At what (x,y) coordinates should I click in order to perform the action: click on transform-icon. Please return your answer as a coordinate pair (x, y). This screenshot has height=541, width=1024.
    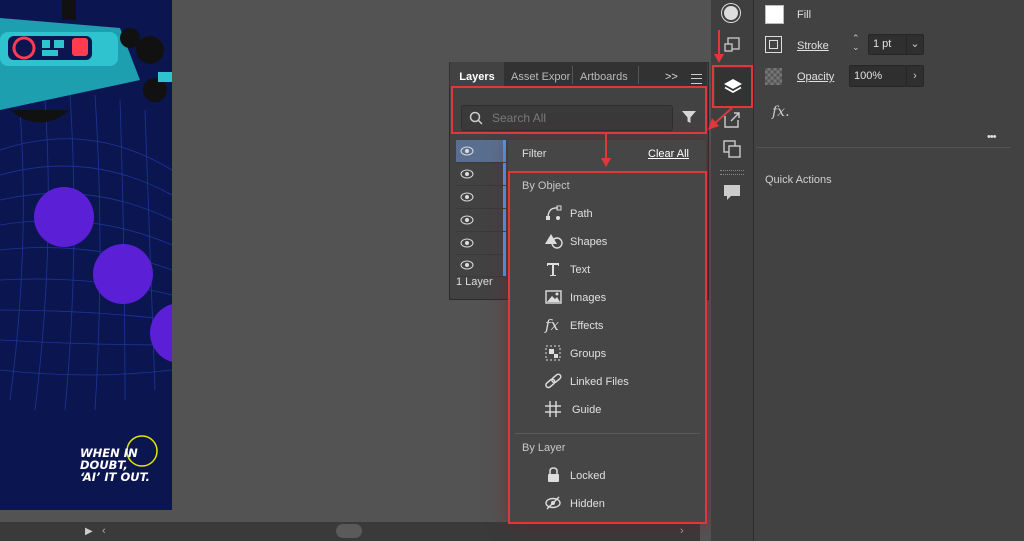
    Looking at the image, I should click on (732, 45).